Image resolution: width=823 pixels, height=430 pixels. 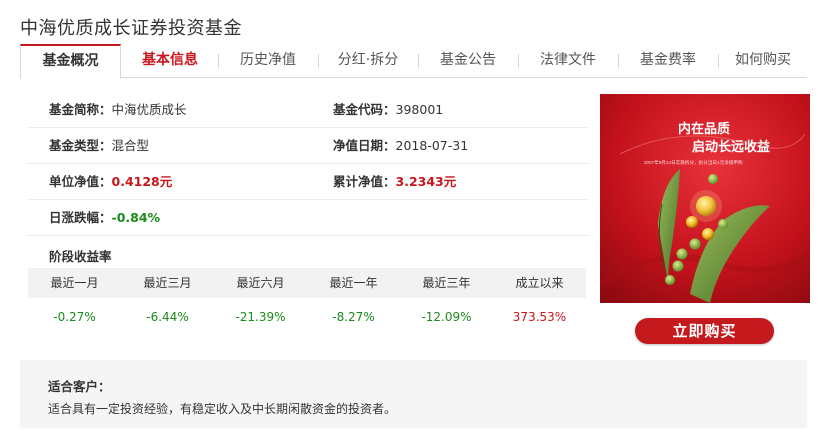 I want to click on page-title: 中海优质成长证券投资基金, so click(x=131, y=28).